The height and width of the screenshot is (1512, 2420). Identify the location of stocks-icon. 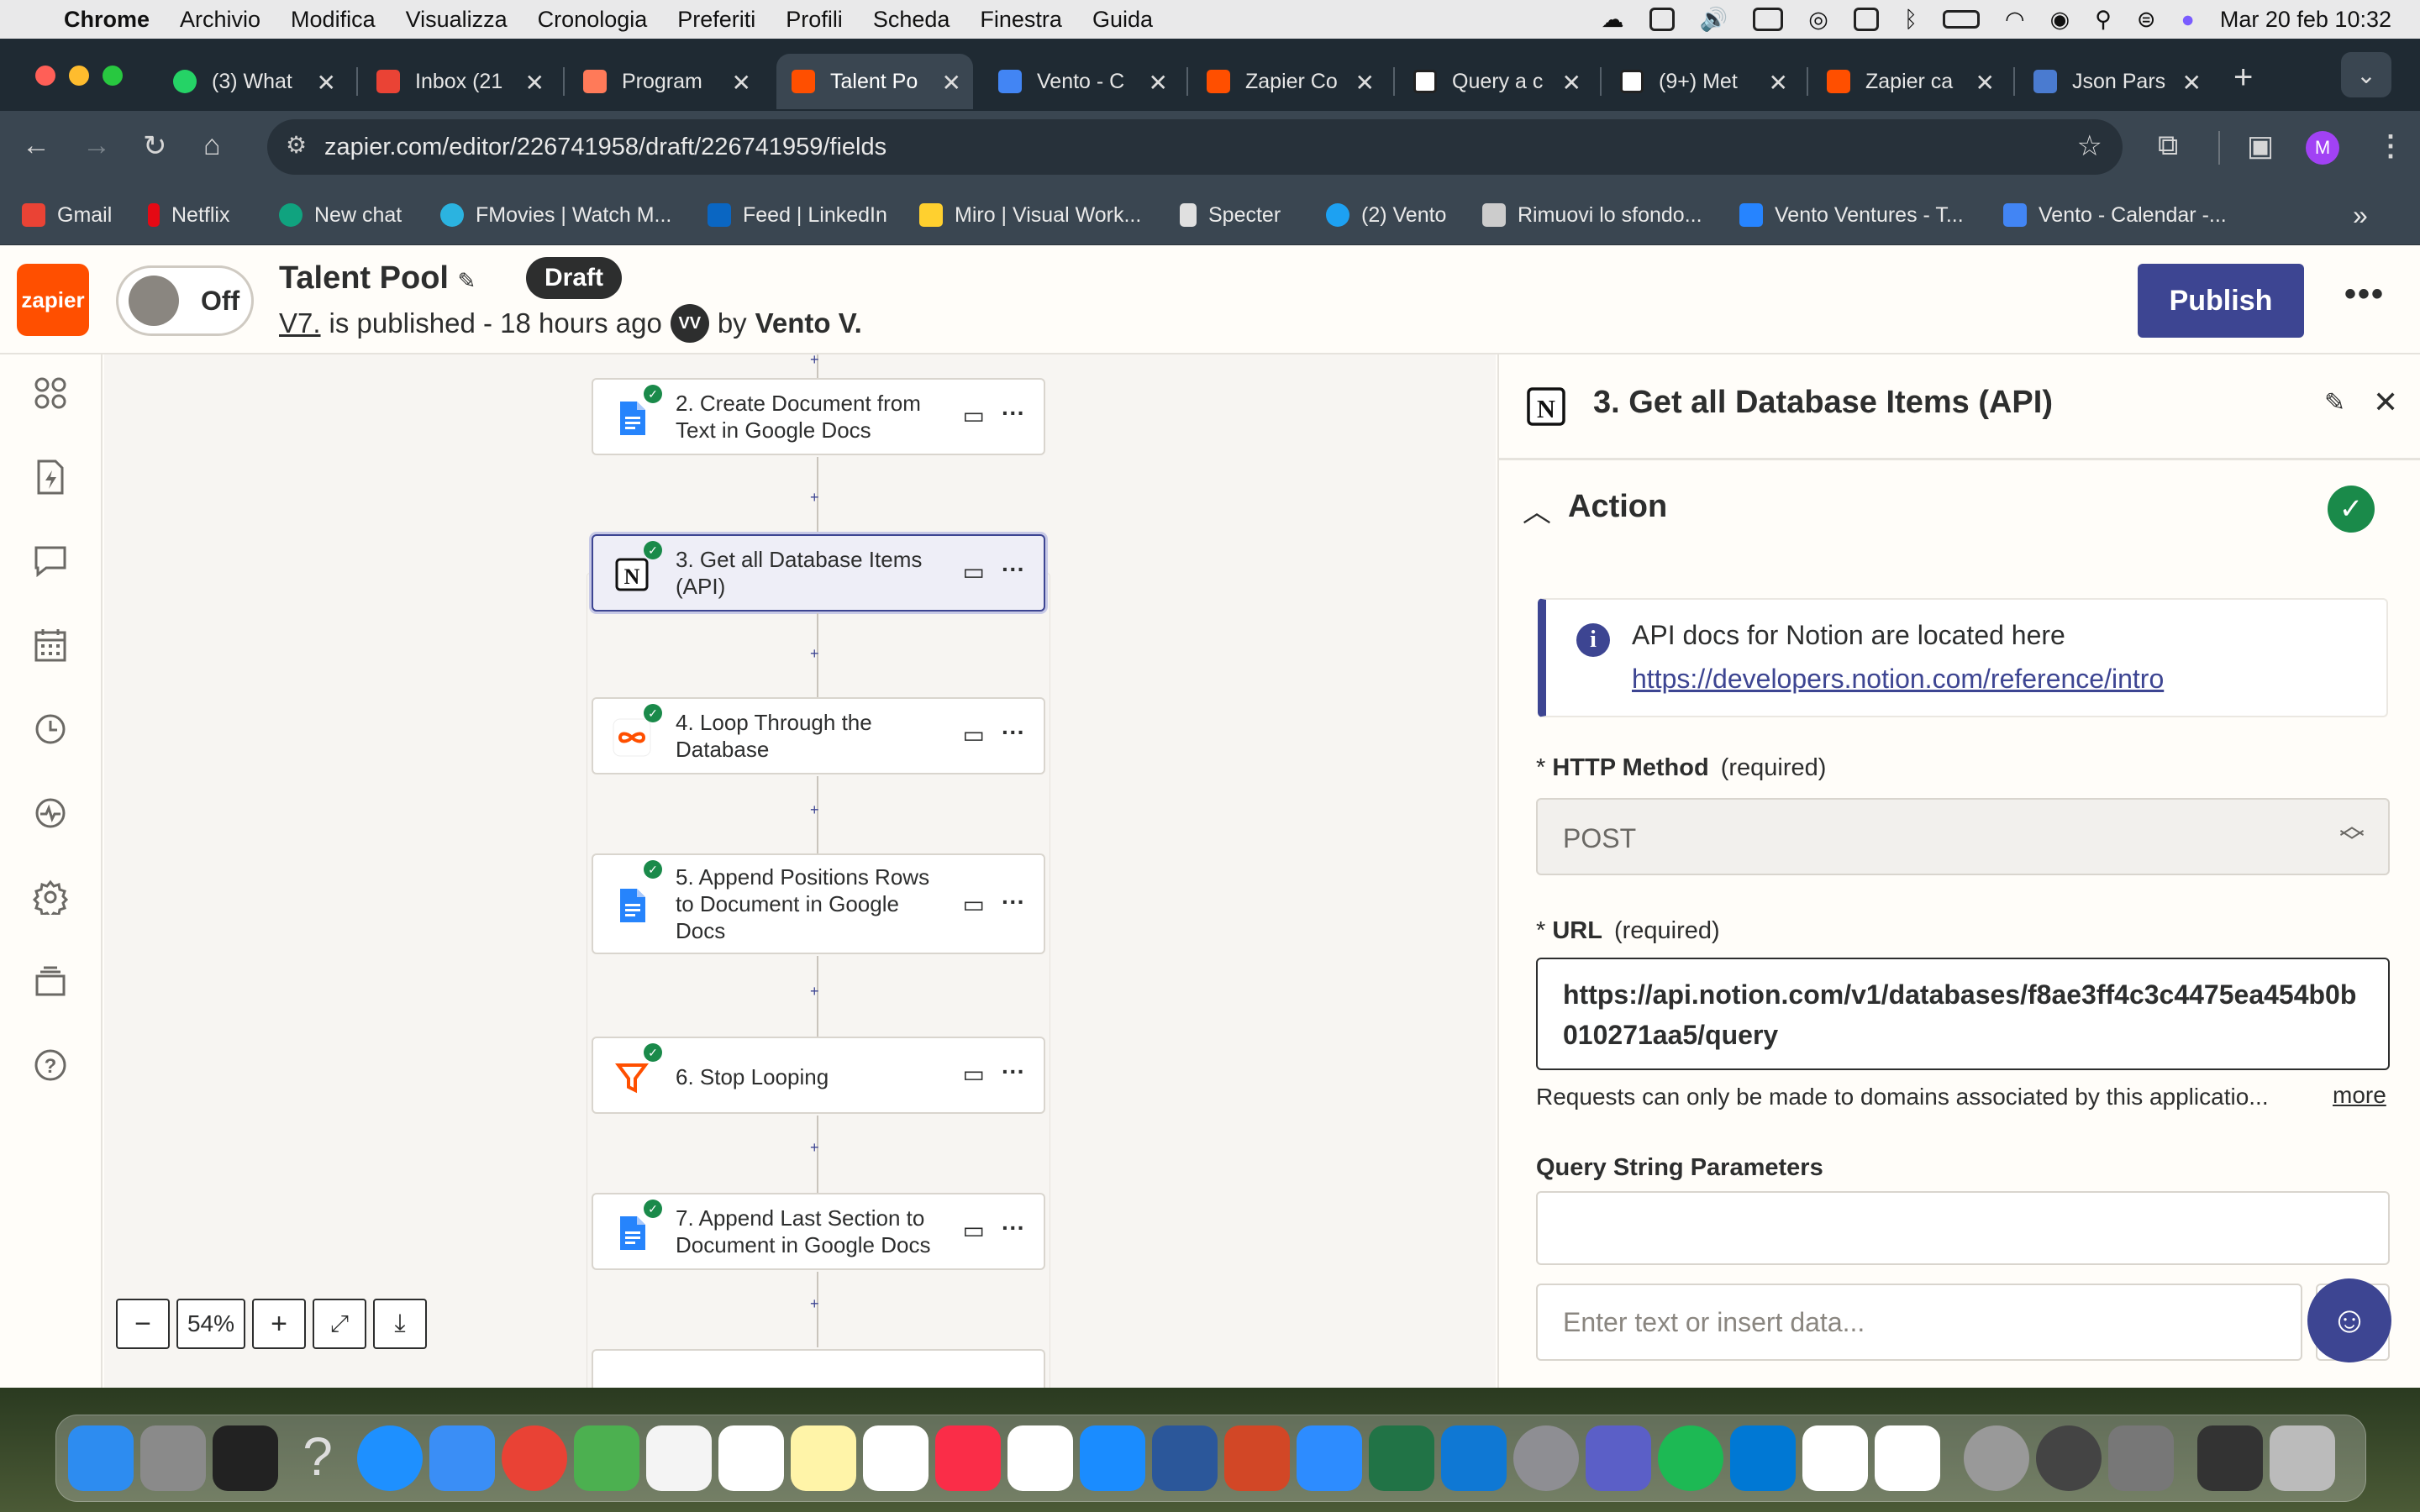
(246, 1458).